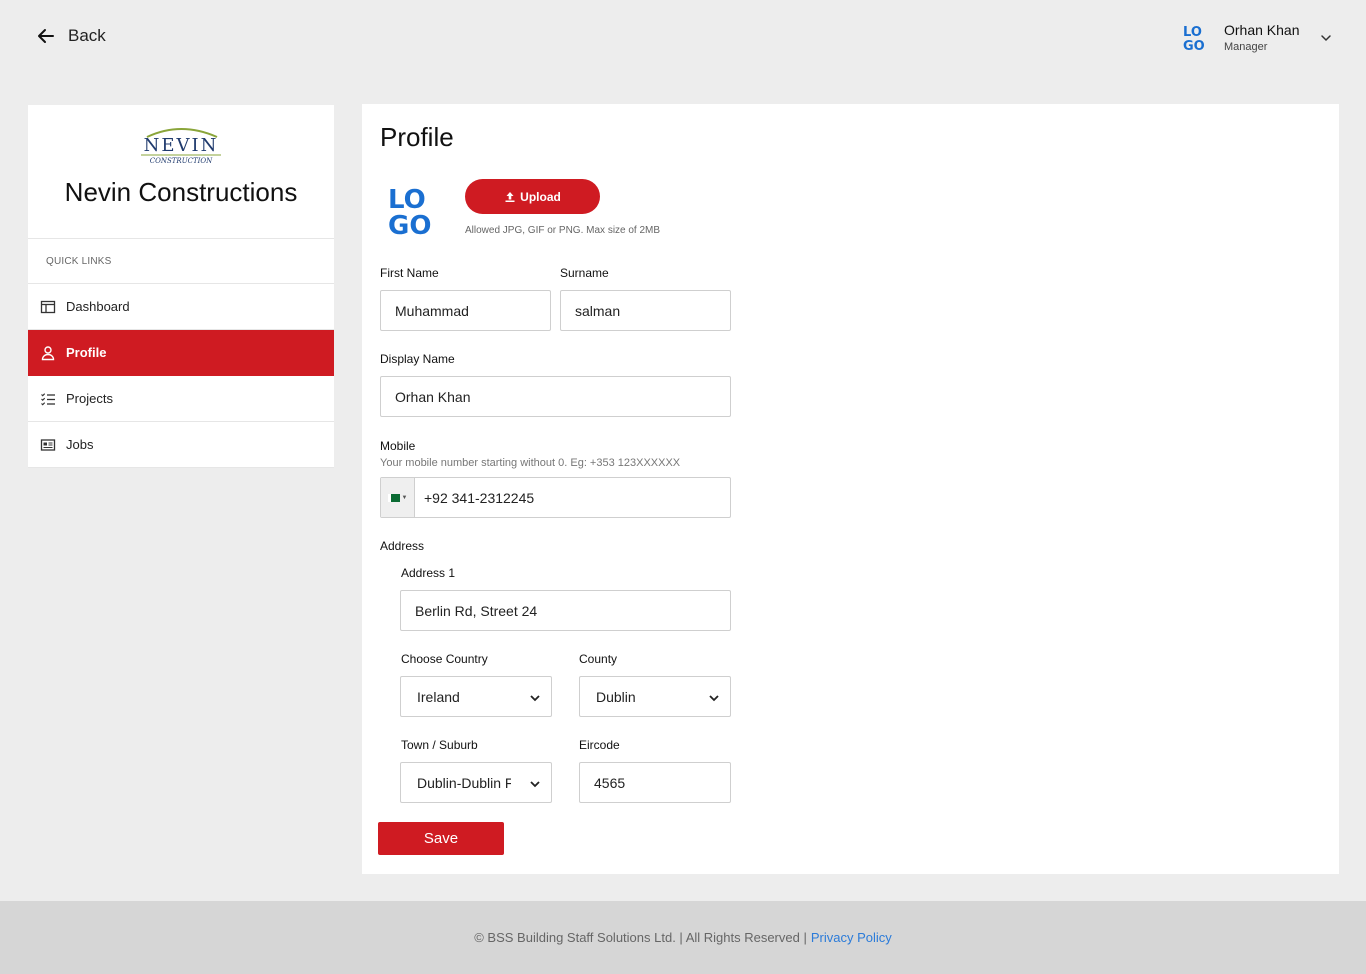 This screenshot has height=974, width=1366. Describe the element at coordinates (465, 310) in the screenshot. I see `first-name-input` at that location.